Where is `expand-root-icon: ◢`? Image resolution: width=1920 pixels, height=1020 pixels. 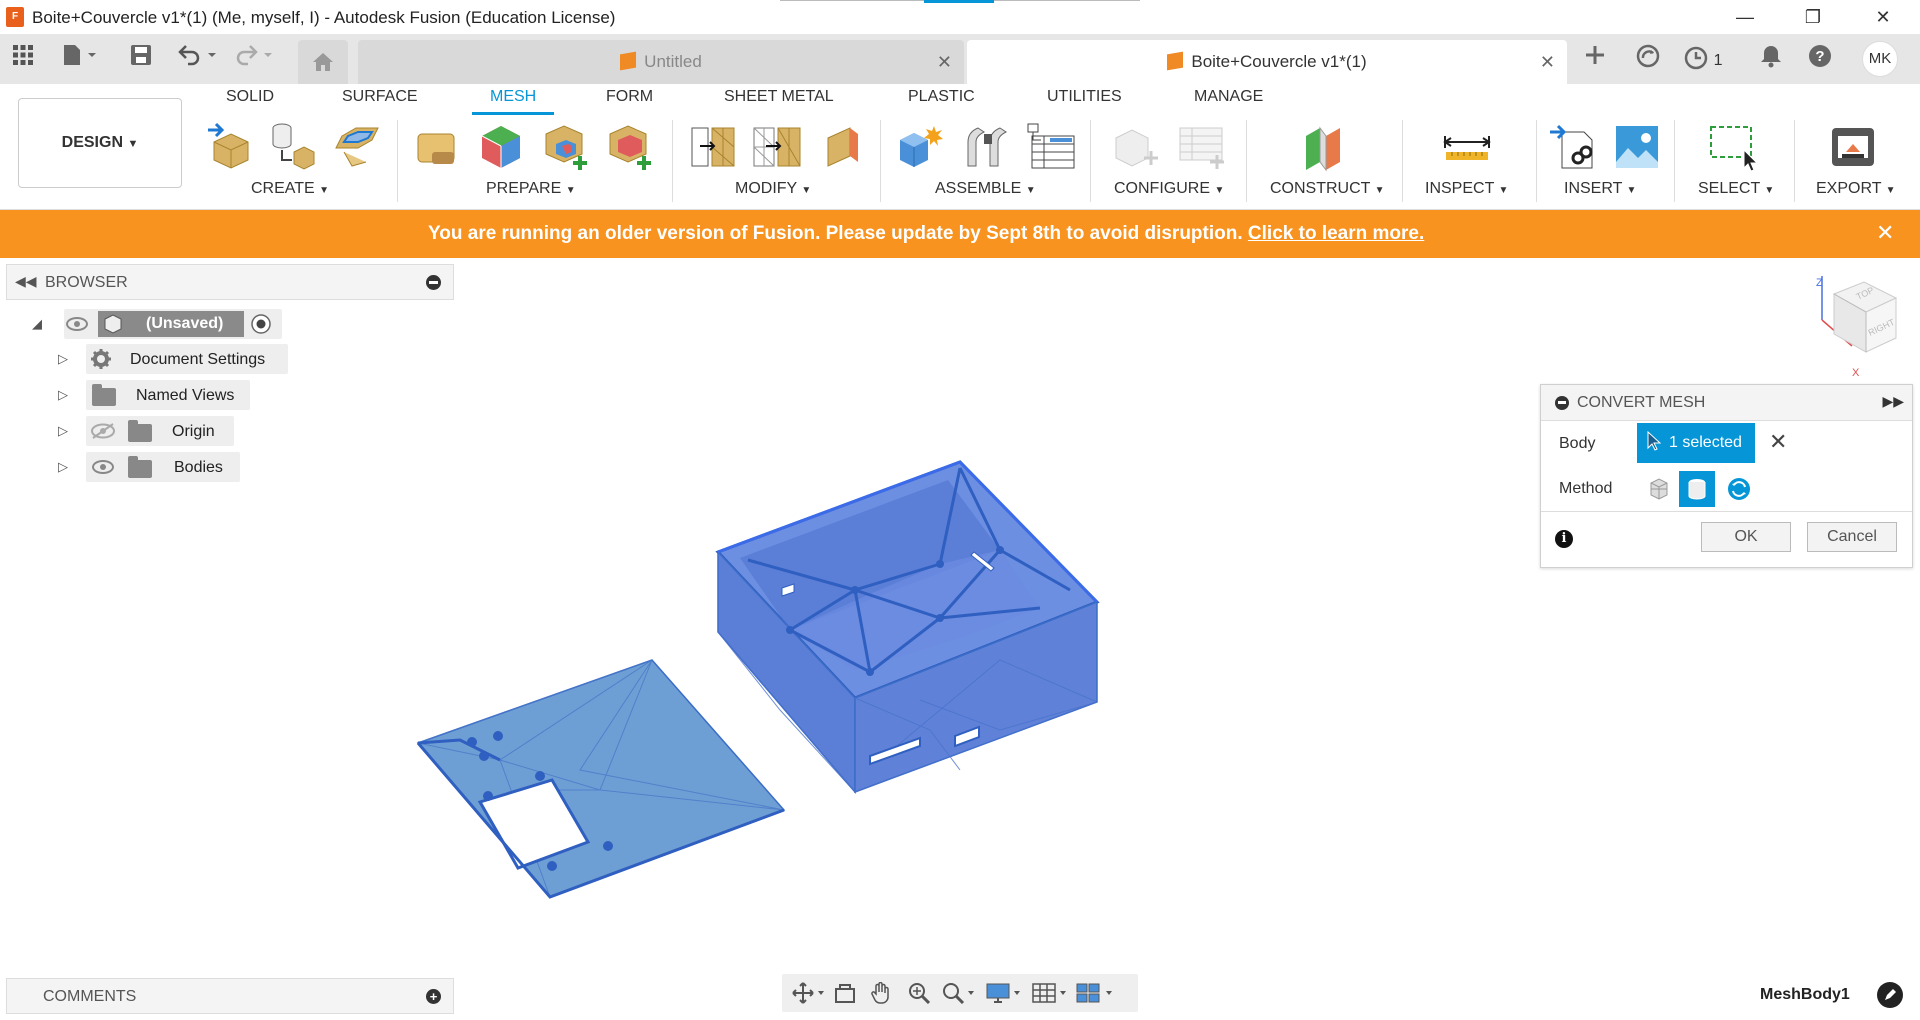 expand-root-icon: ◢ is located at coordinates (37, 324).